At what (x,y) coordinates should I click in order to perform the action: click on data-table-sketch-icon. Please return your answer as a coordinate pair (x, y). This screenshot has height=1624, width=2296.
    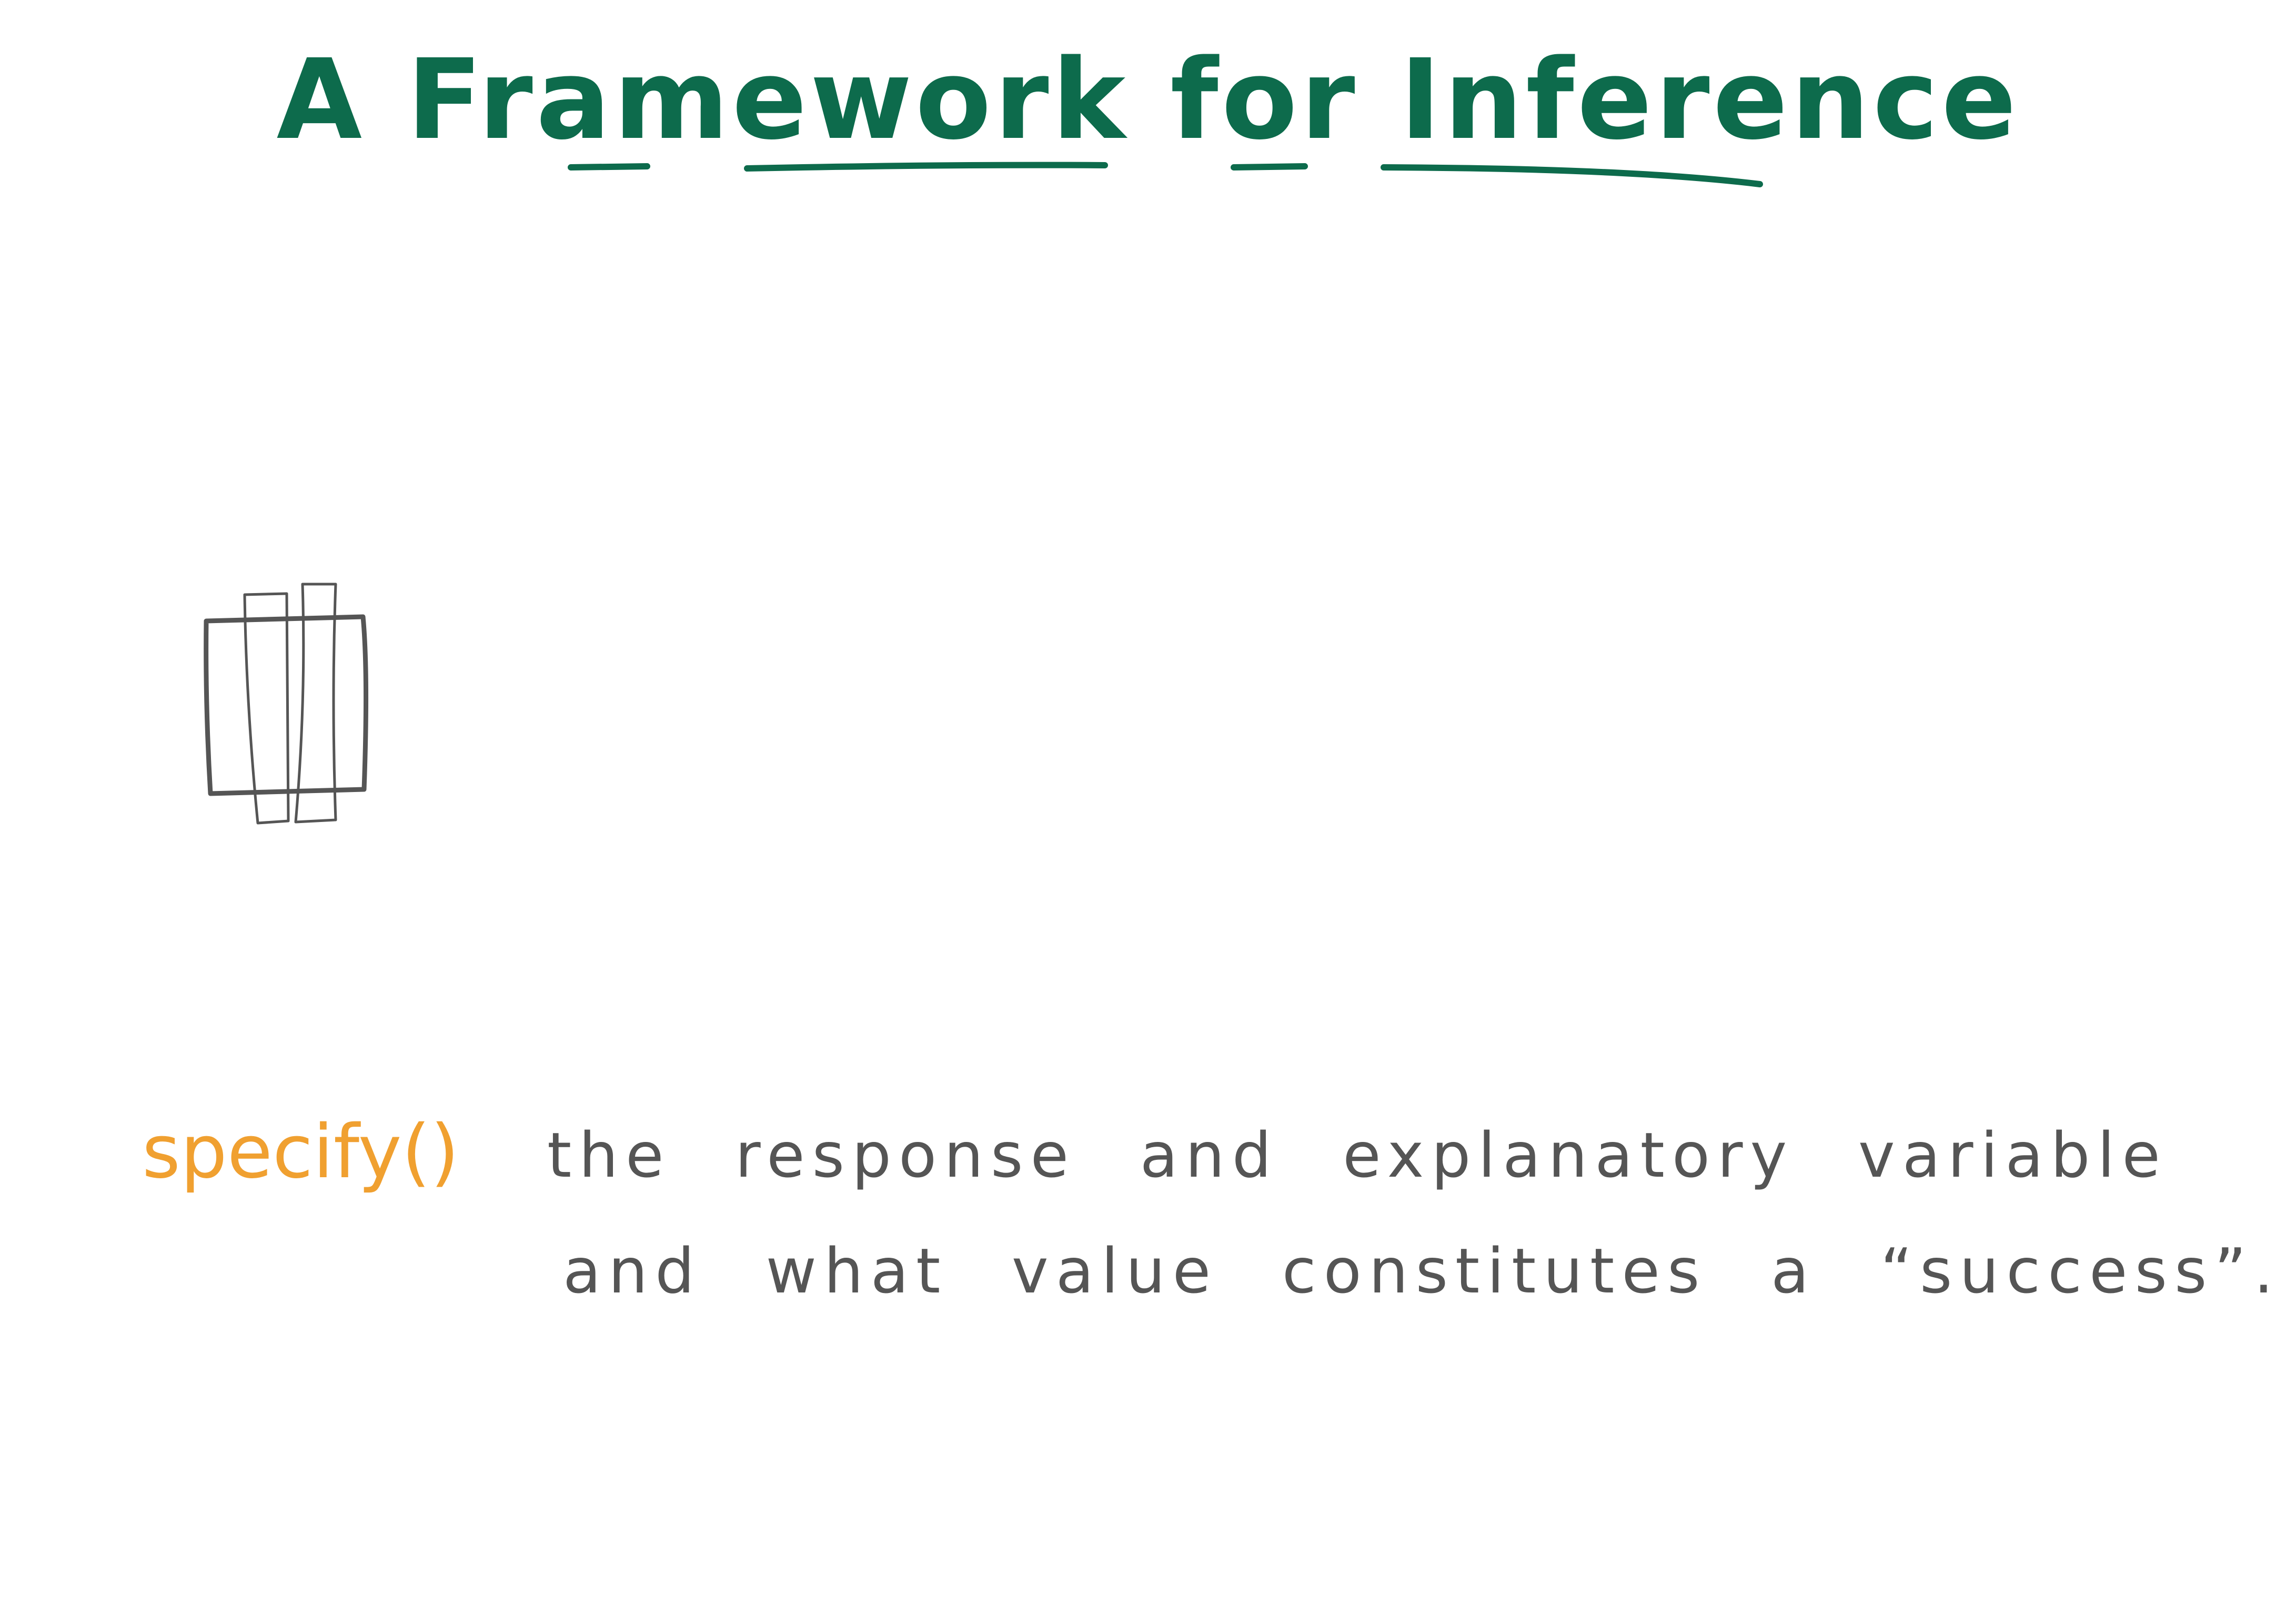
    Looking at the image, I should click on (286, 704).